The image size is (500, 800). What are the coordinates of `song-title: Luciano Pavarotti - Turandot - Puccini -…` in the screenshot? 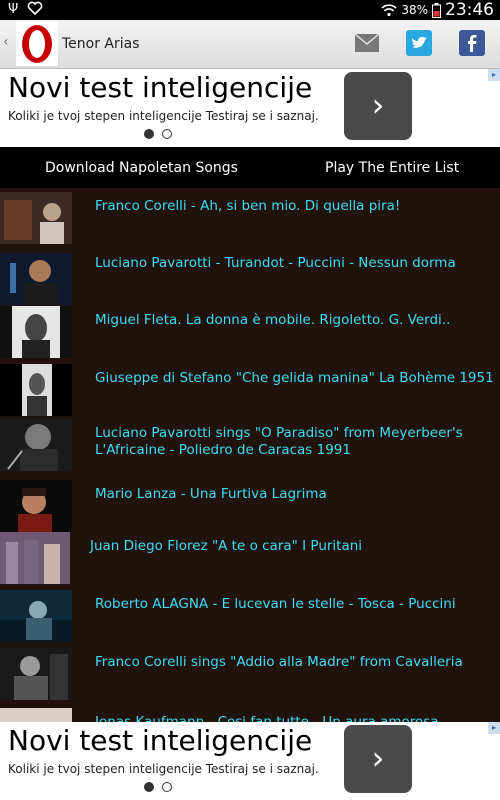 It's located at (295, 263).